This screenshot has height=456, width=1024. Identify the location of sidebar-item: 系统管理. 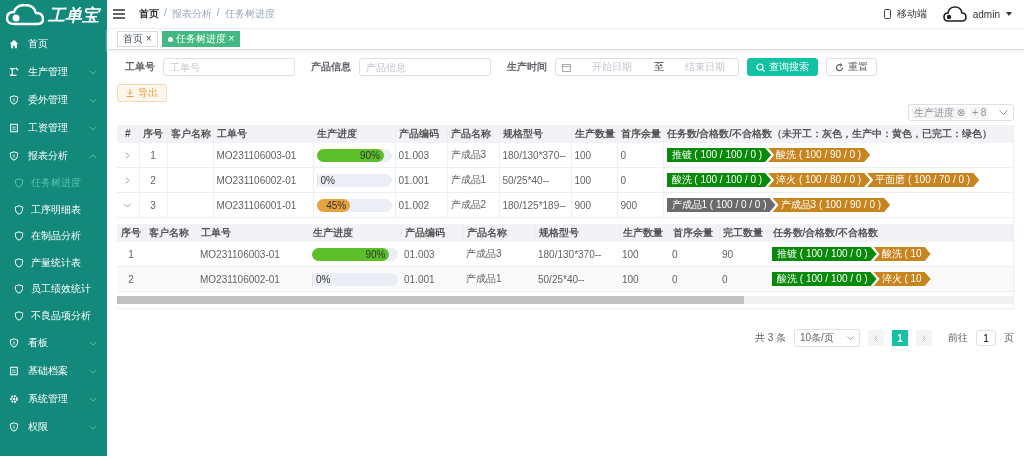
(53, 399).